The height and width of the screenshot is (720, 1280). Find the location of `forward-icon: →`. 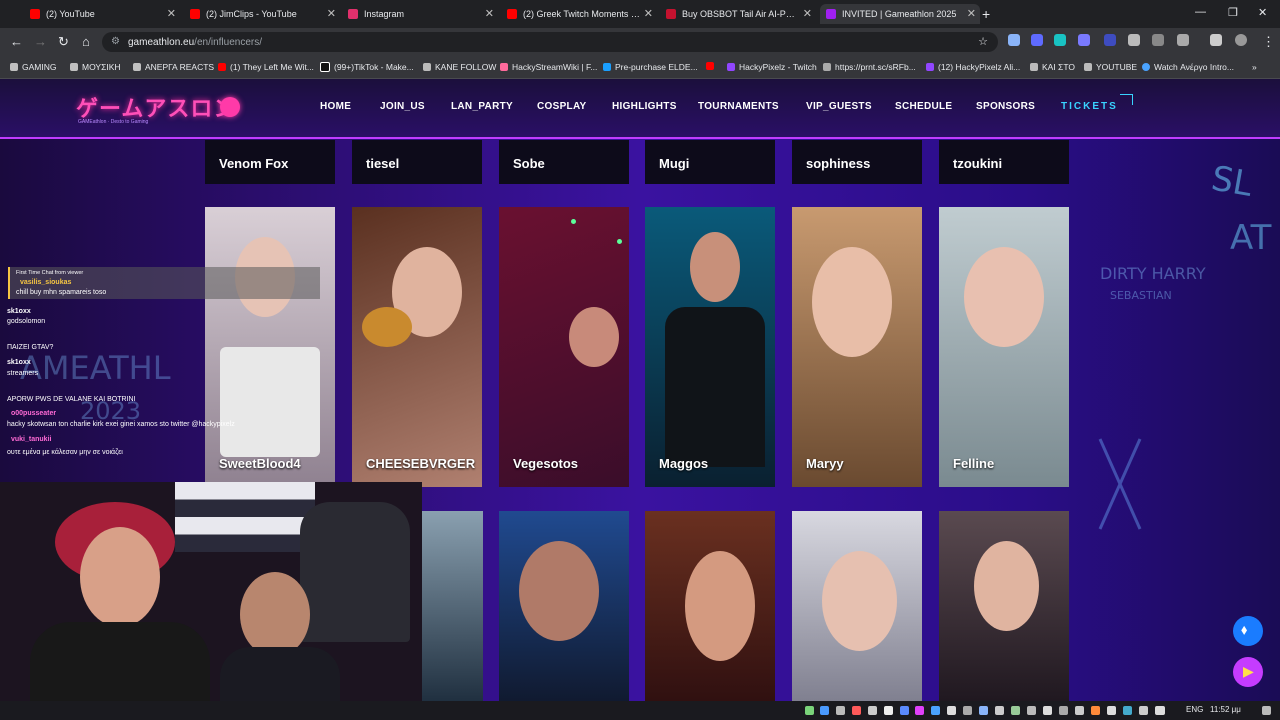

forward-icon: → is located at coordinates (40, 41).